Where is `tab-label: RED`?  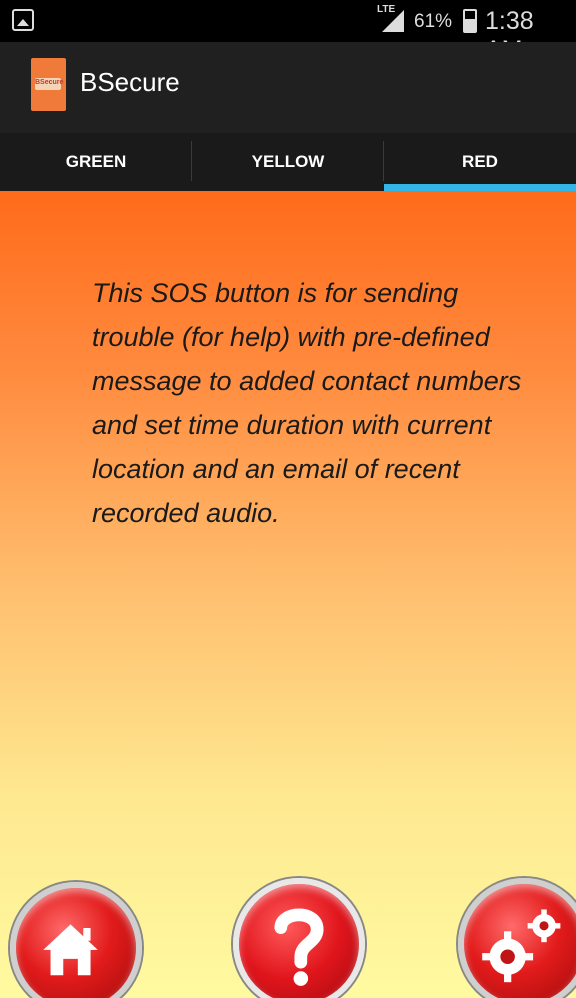 tab-label: RED is located at coordinates (480, 161).